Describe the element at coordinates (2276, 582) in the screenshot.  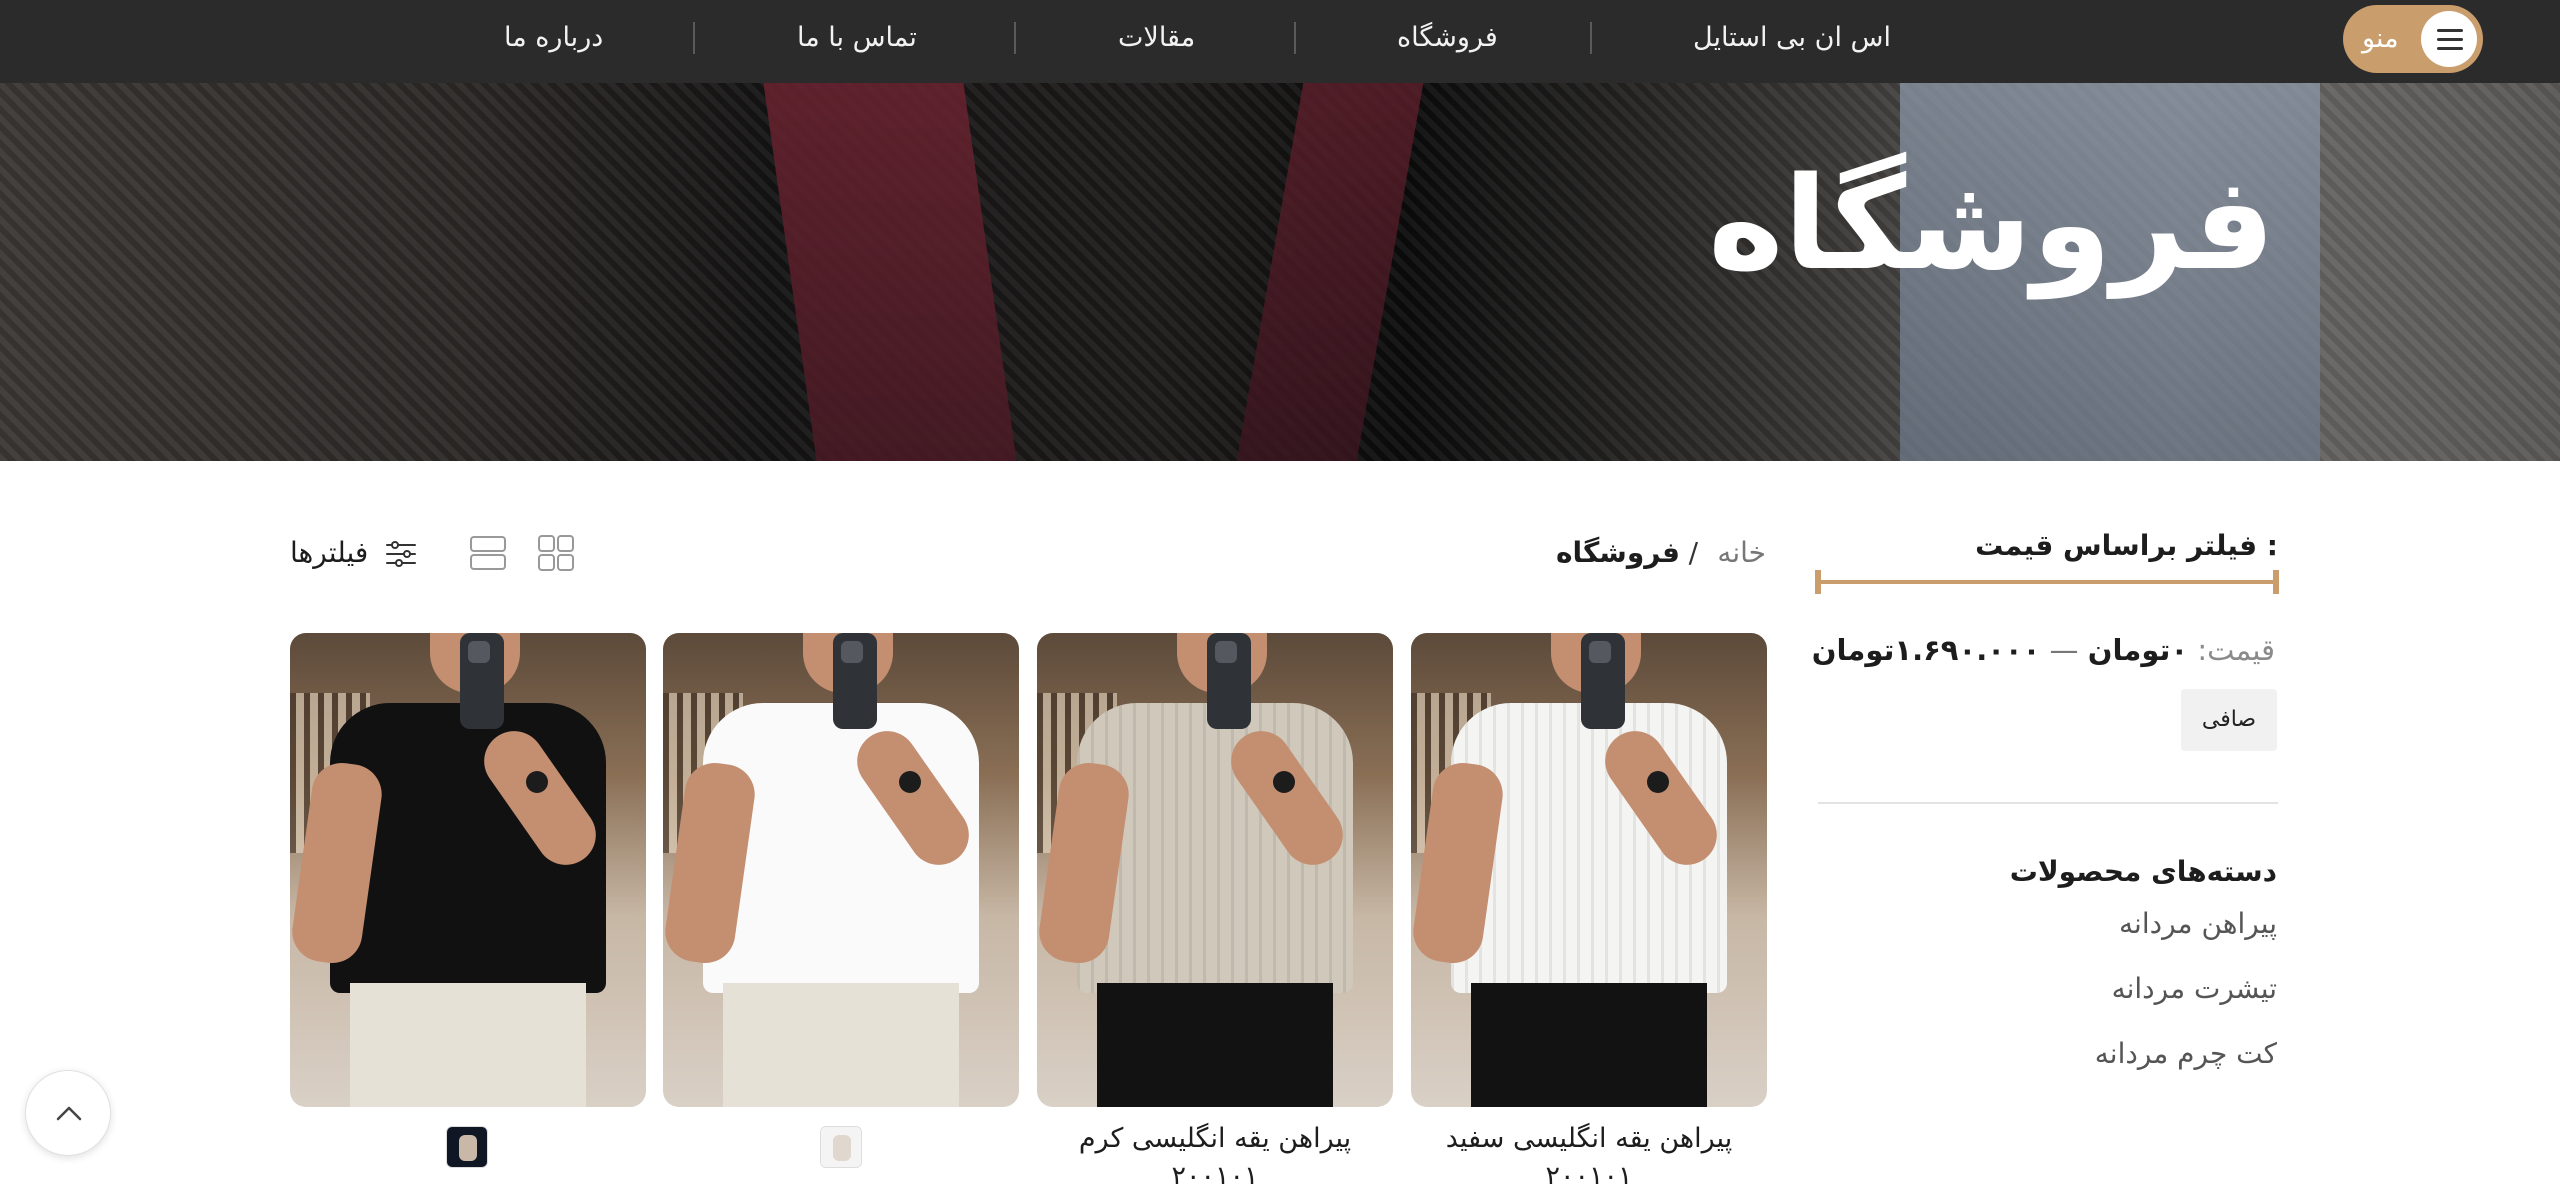
I see `price-slider-max-handle` at that location.